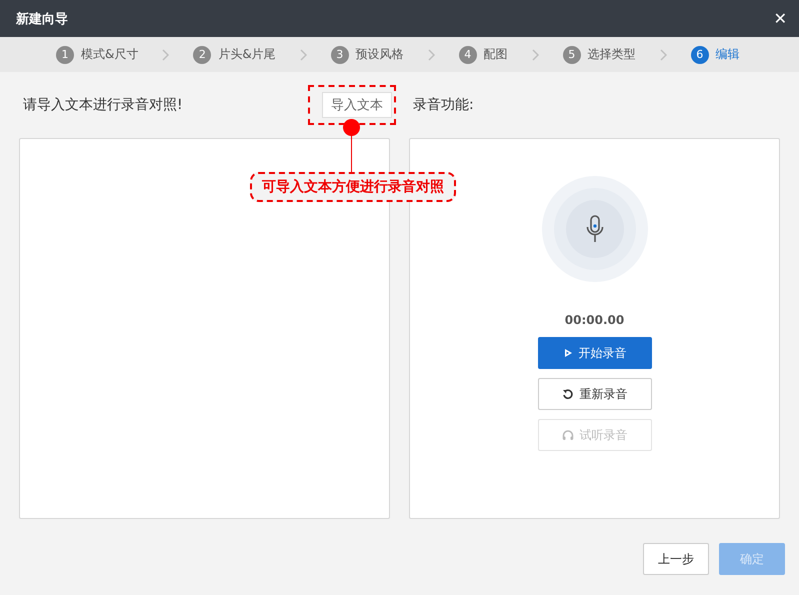 The height and width of the screenshot is (595, 799). I want to click on window-title: 新建向导, so click(42, 19).